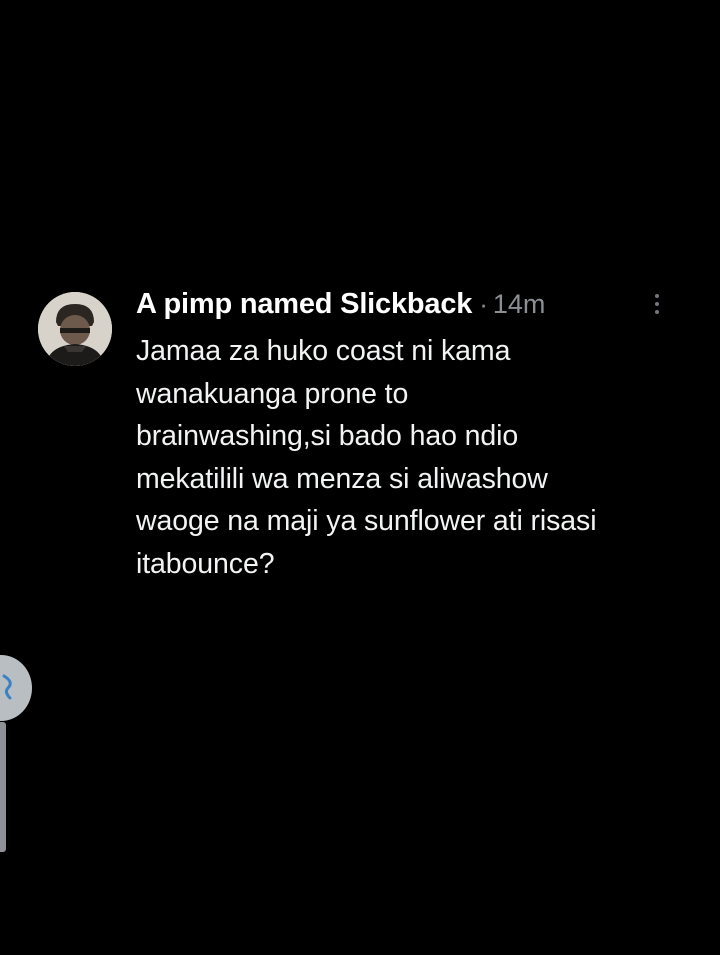  I want to click on more-options-icon, so click(657, 308).